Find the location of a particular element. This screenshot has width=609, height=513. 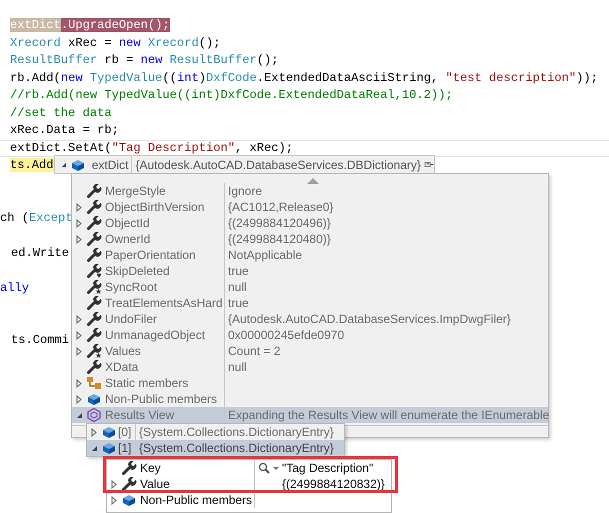

variable-name: extDict is located at coordinates (110, 165).